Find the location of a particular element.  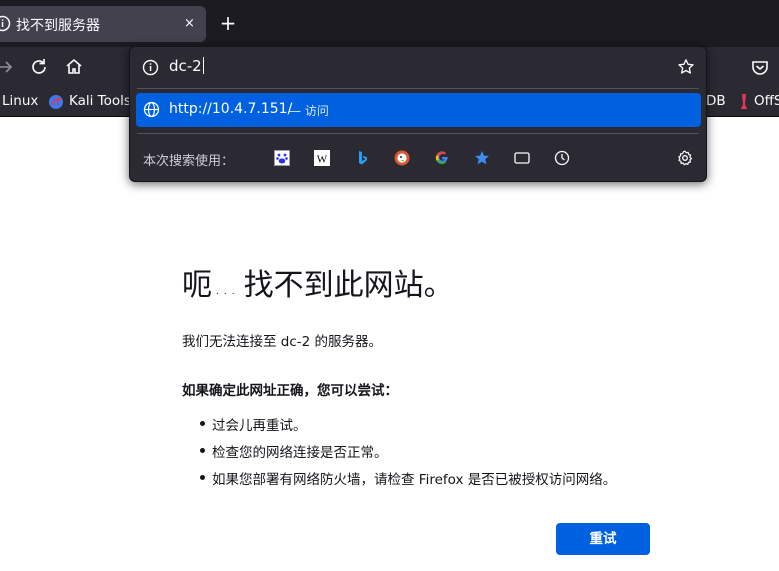

suggestion-action: — 访问 is located at coordinates (309, 111).